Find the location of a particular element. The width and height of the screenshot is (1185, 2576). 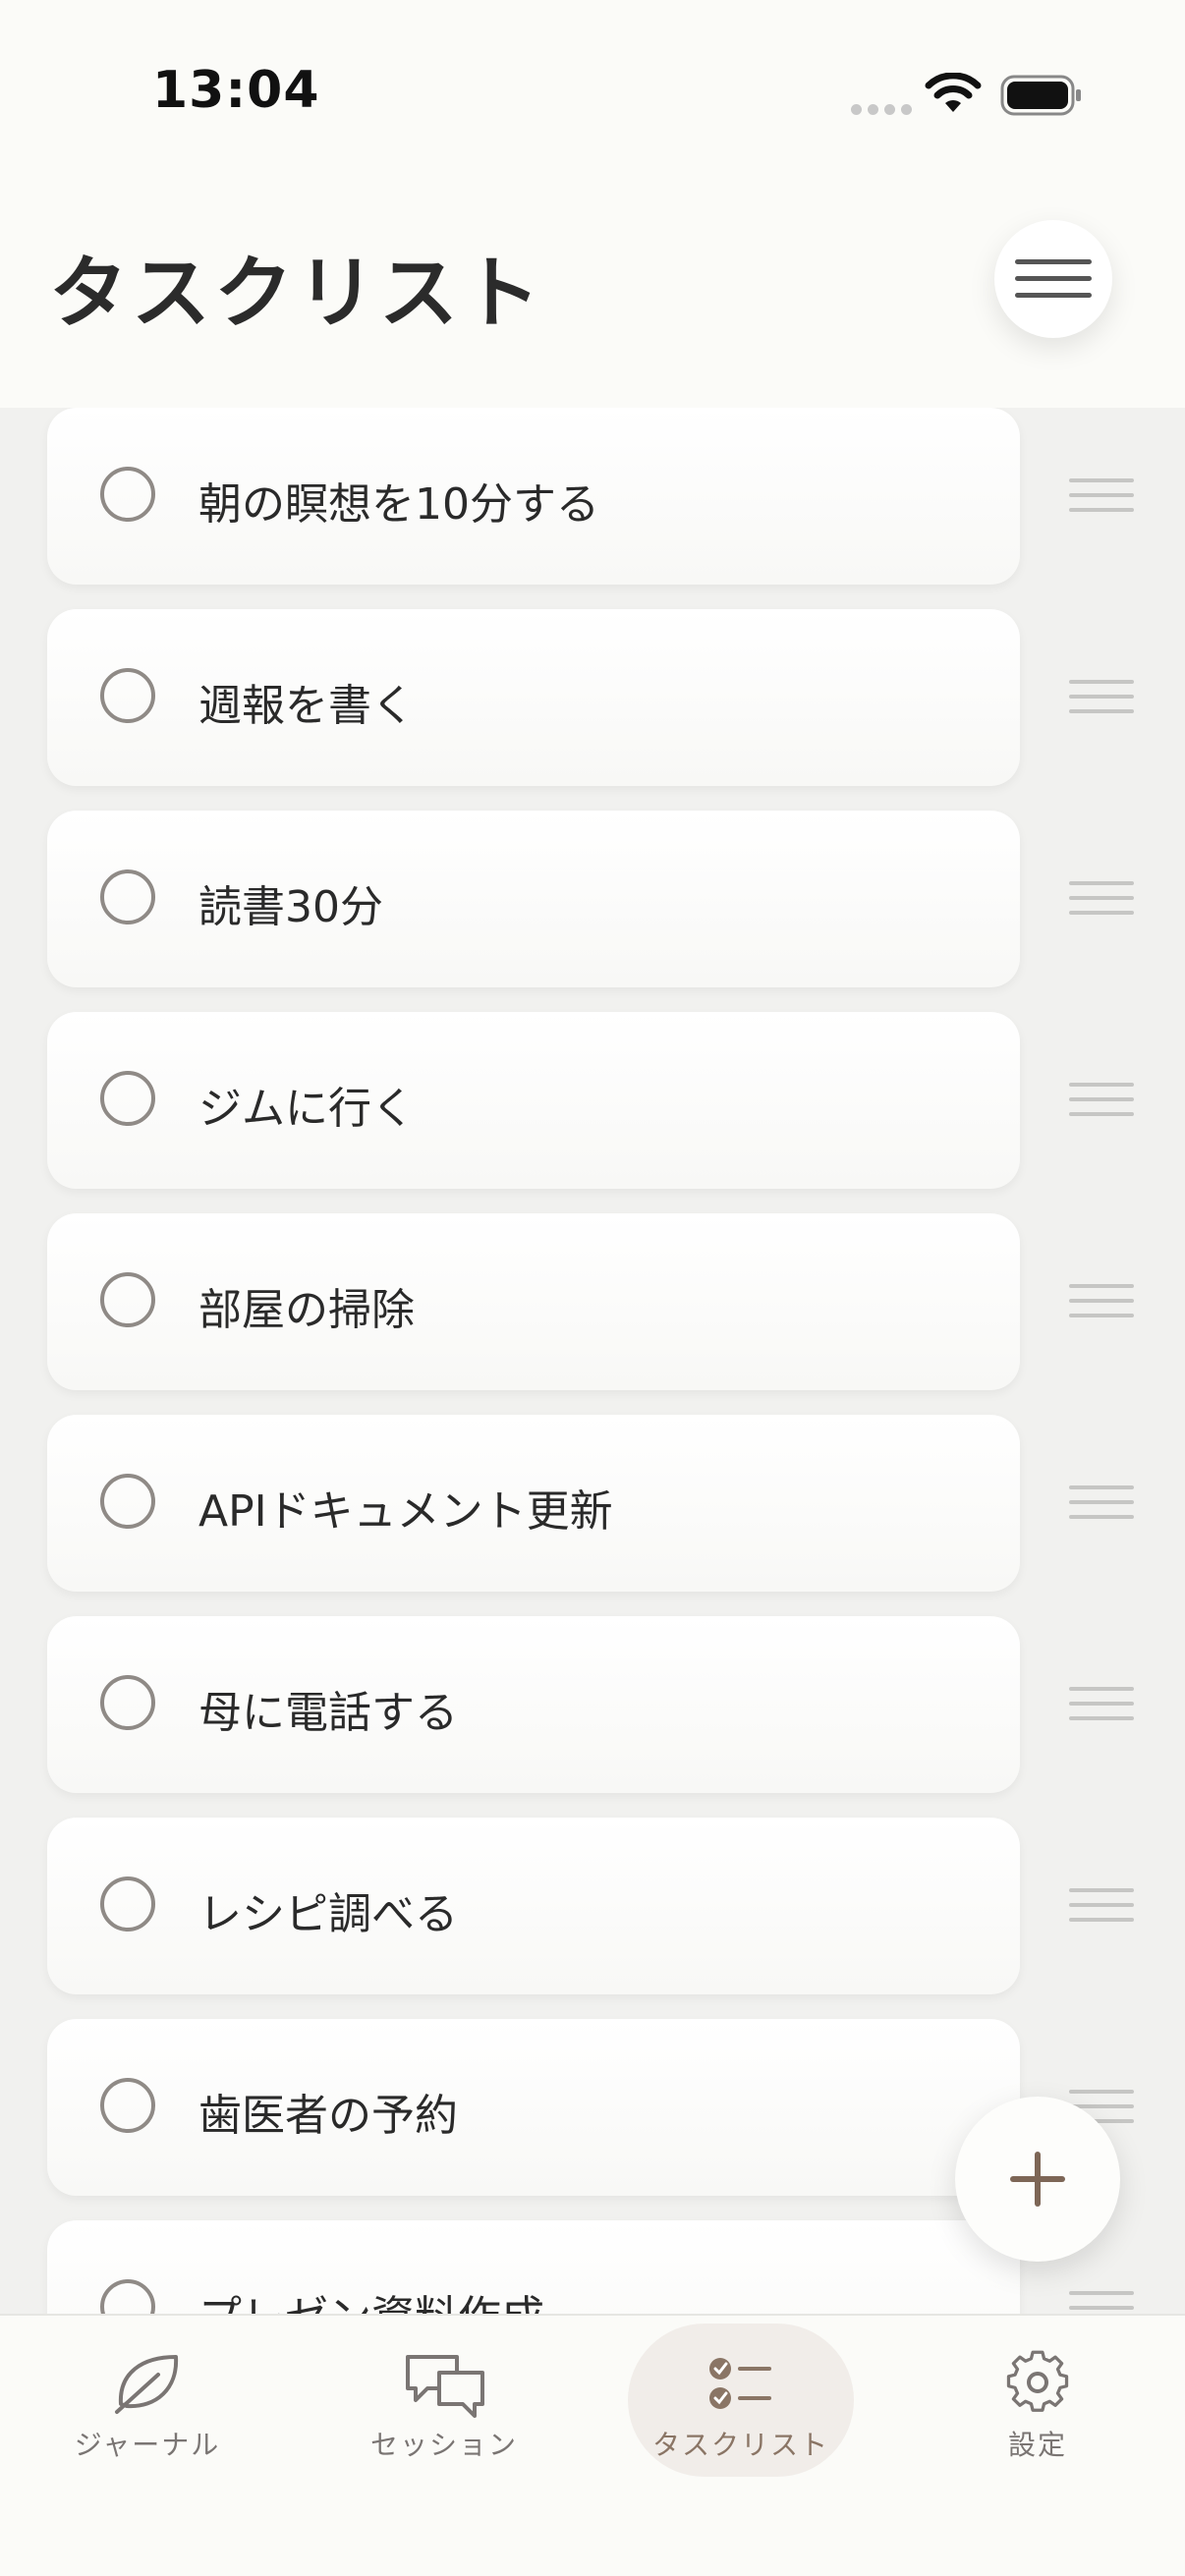

task-card: 週報を書く is located at coordinates (534, 697).